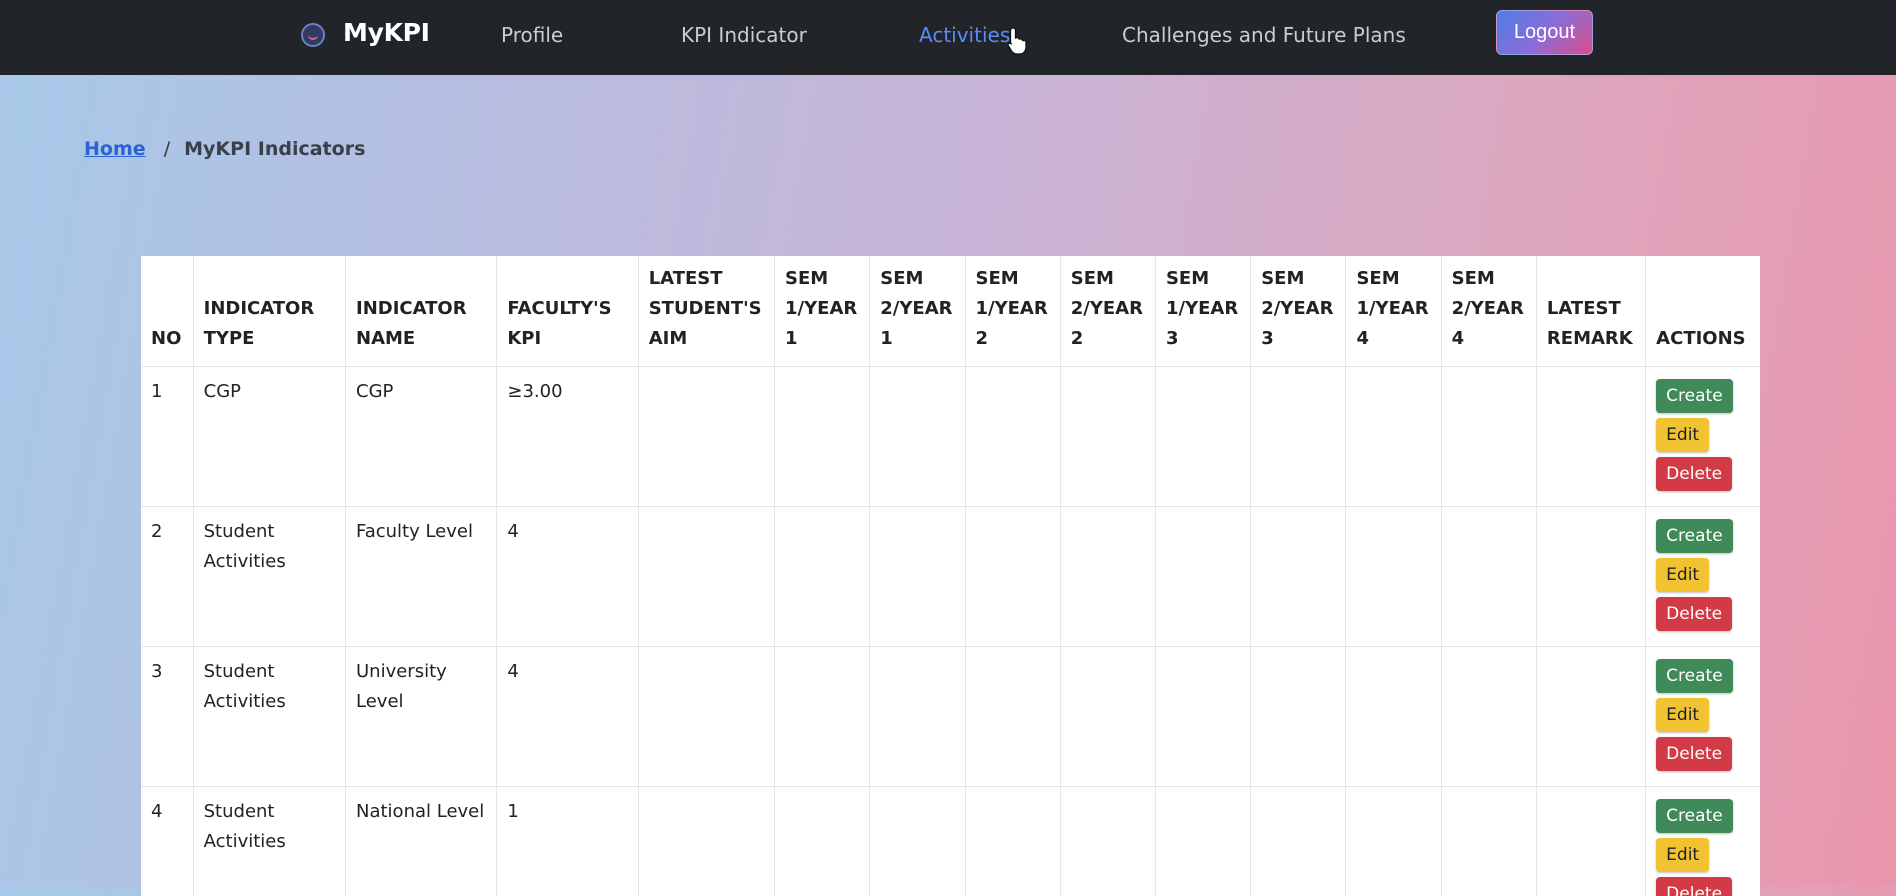  I want to click on indicator-name-cell: CGP, so click(421, 437).